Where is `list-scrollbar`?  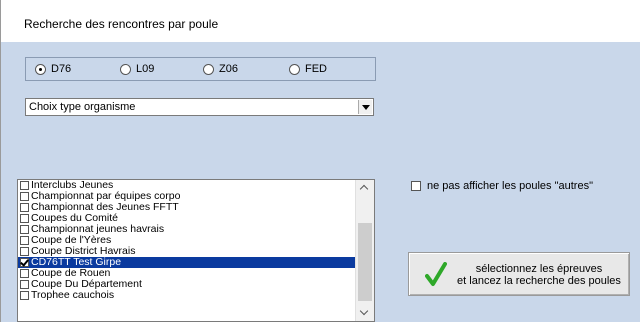 list-scrollbar is located at coordinates (364, 250).